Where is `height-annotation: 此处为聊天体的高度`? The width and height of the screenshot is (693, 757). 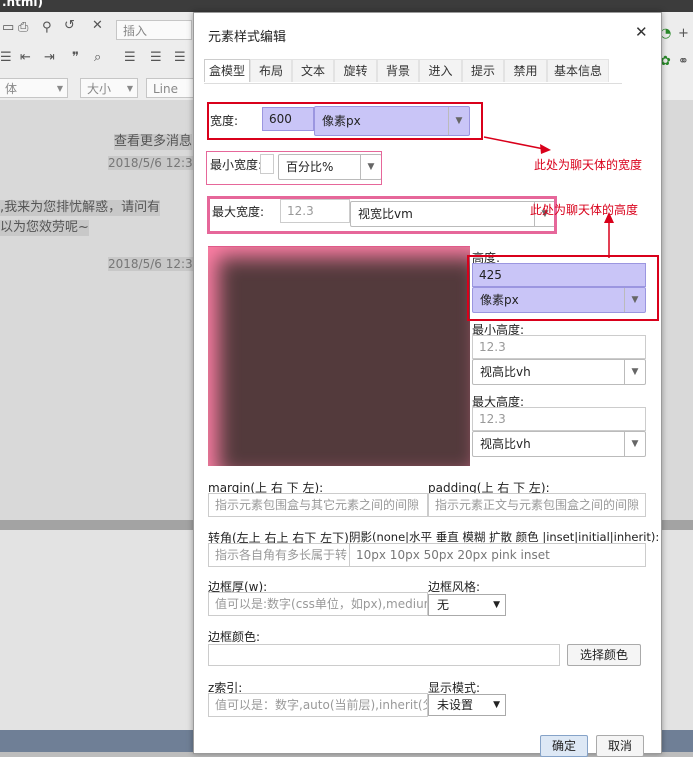 height-annotation: 此处为聊天体的高度 is located at coordinates (584, 210).